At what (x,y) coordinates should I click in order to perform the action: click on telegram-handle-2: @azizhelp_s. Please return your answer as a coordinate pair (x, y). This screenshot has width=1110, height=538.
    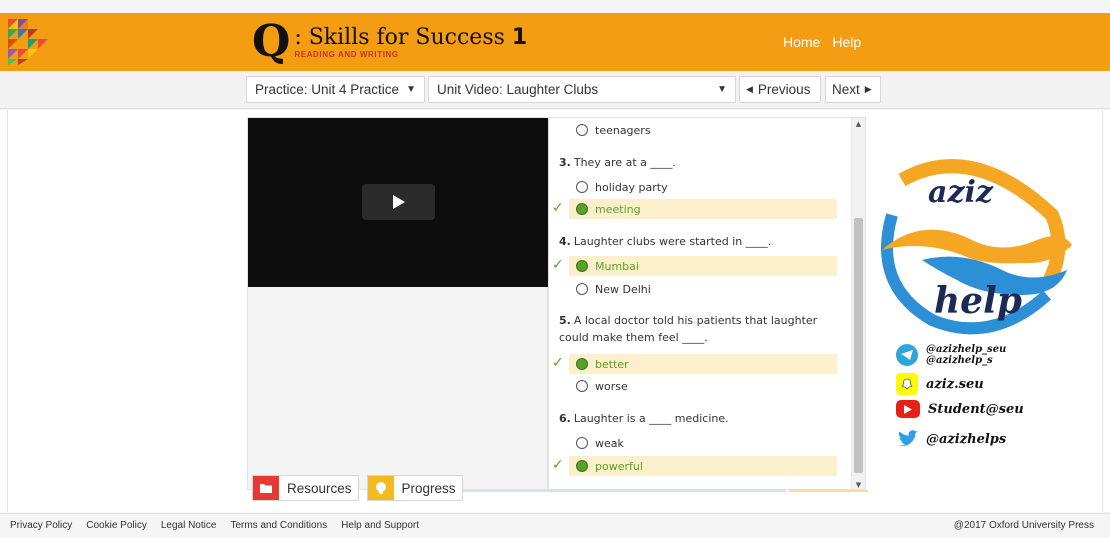
    Looking at the image, I should click on (959, 360).